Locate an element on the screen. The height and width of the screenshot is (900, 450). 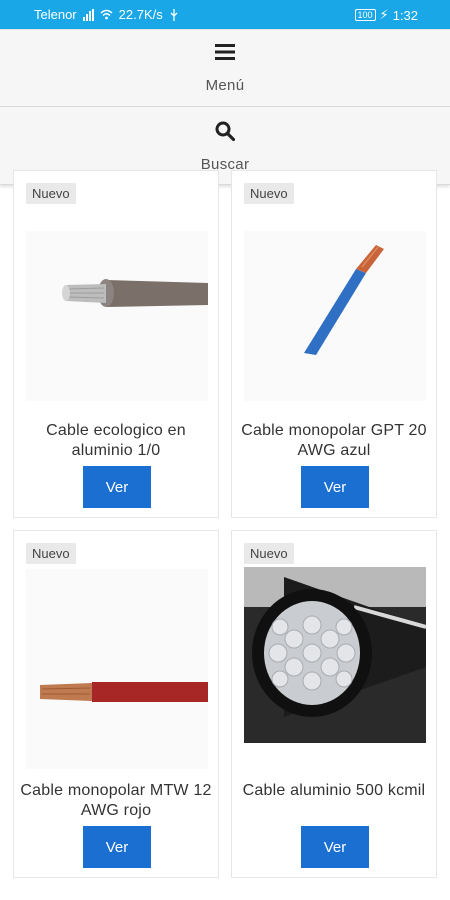
battery-icon: 100 is located at coordinates (365, 15).